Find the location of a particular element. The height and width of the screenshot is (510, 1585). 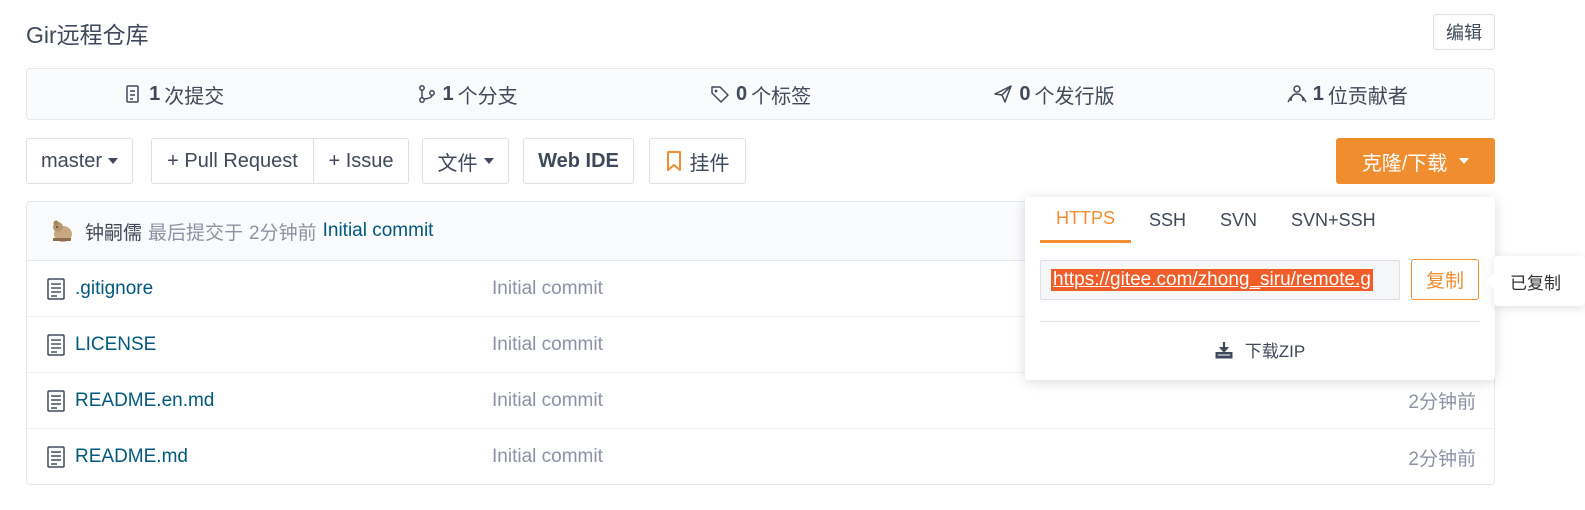

download-zip-label: 下载ZIP is located at coordinates (1275, 351).